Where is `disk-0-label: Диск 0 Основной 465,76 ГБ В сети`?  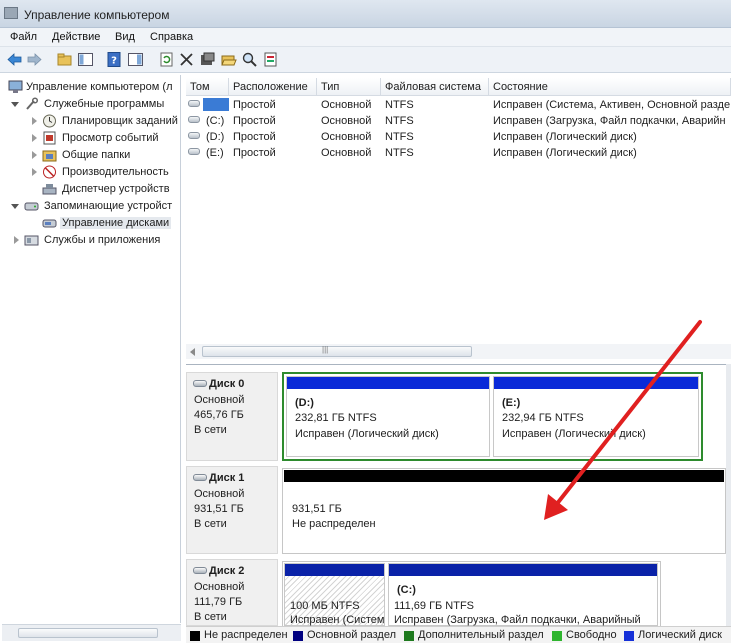
disk-0-label: Диск 0 Основной 465,76 ГБ В сети is located at coordinates (232, 416).